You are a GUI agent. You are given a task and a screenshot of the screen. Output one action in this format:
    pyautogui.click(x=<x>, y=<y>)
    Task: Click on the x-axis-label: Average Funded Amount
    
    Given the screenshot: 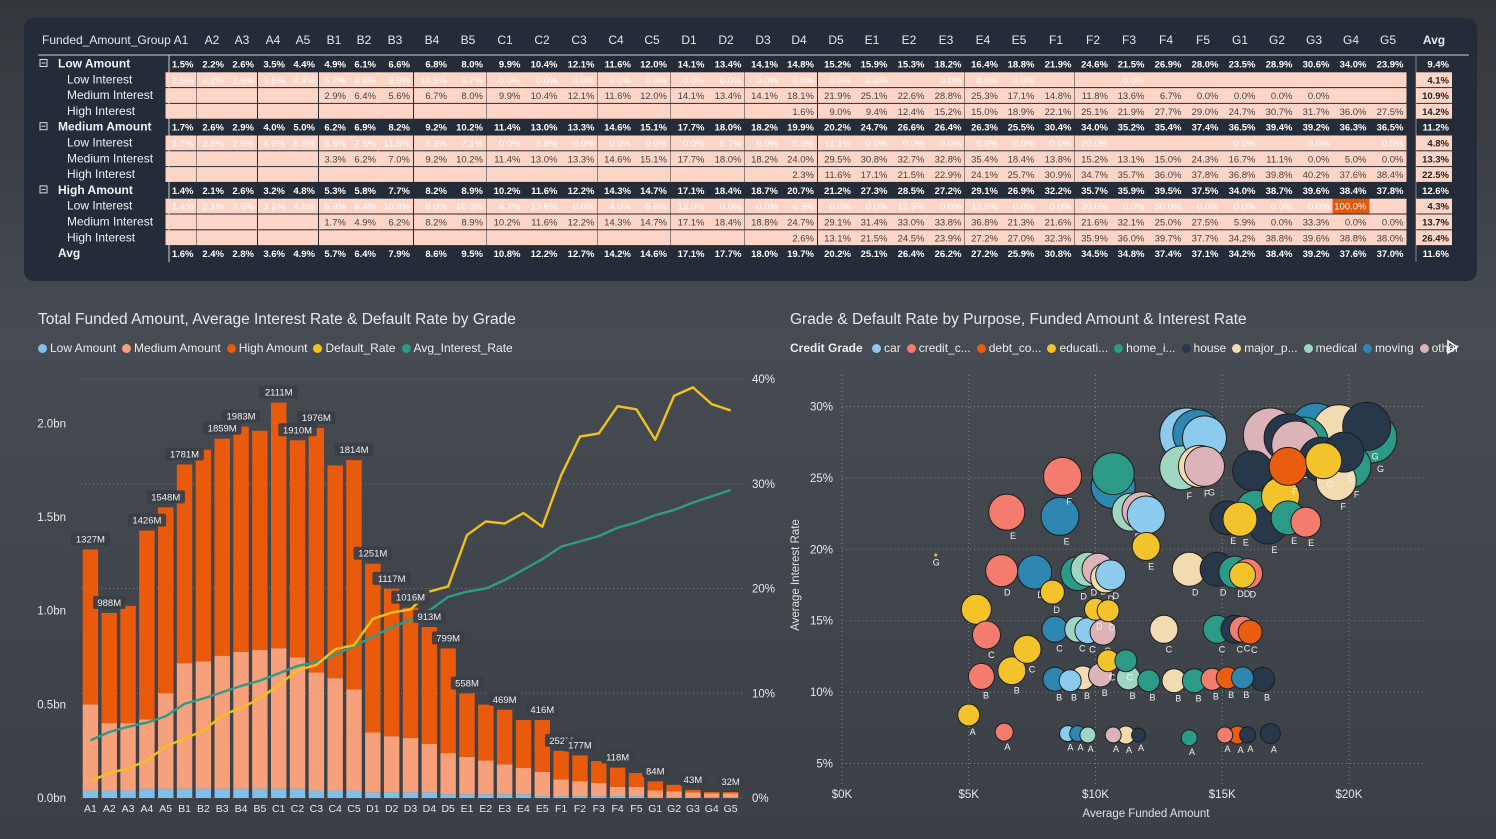 What is the action you would take?
    pyautogui.click(x=1146, y=814)
    